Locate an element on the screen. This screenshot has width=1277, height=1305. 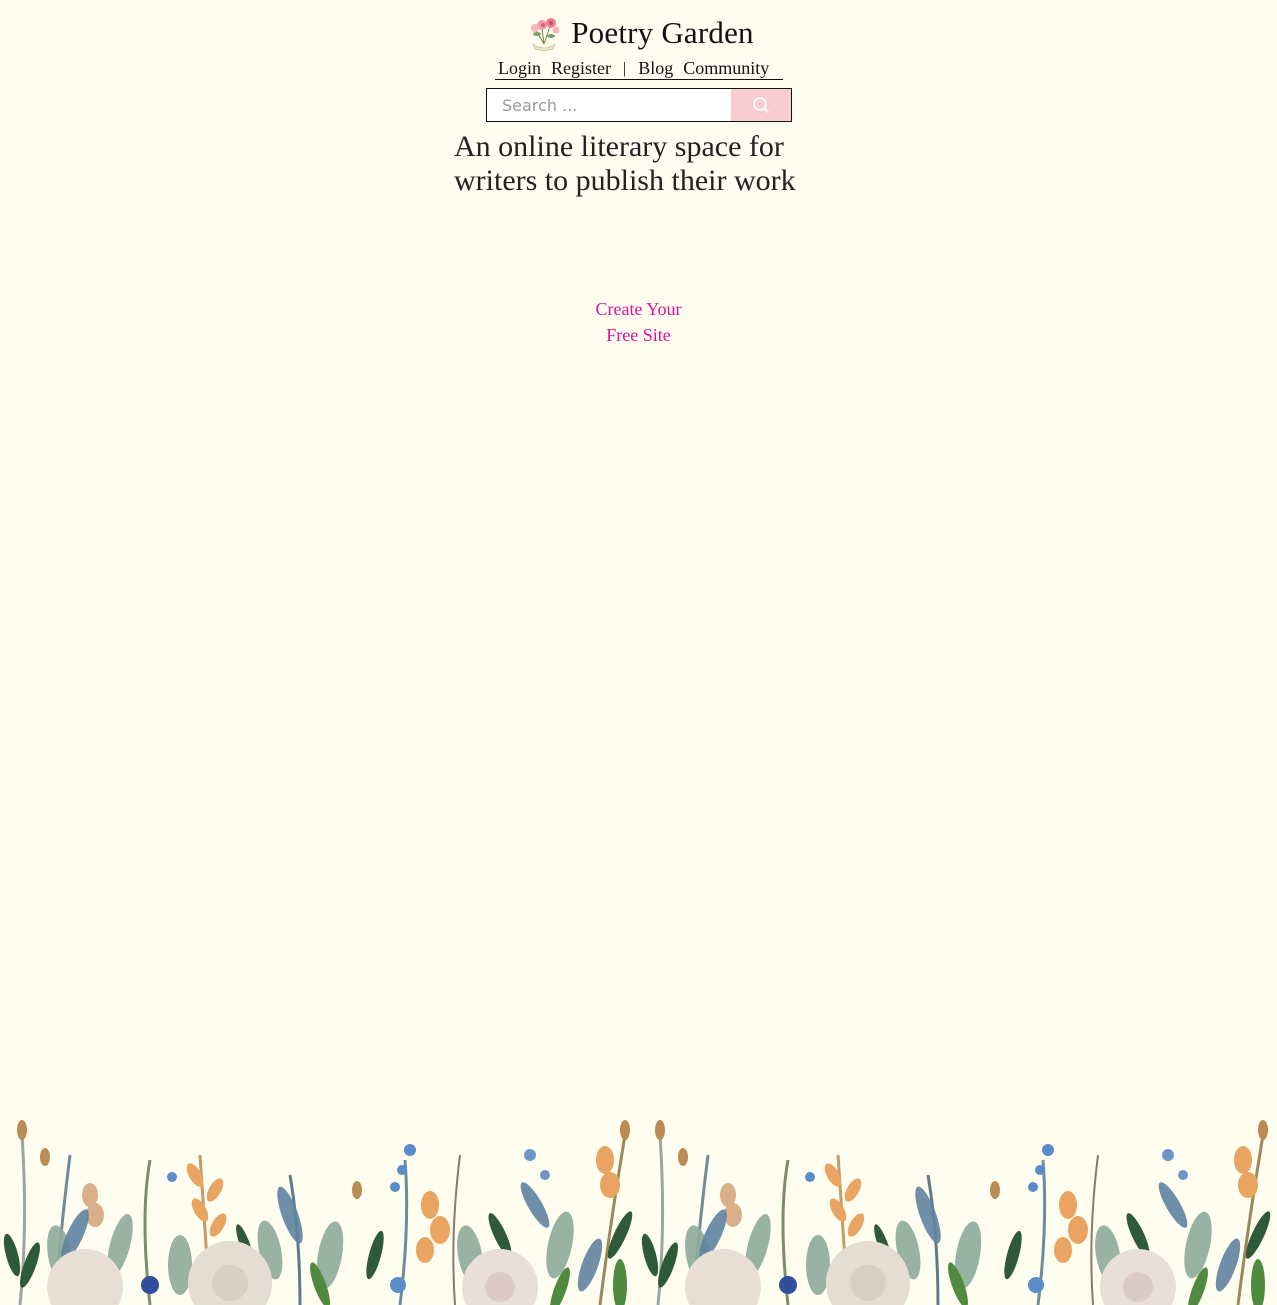
nav-community-link: Community is located at coordinates (726, 68).